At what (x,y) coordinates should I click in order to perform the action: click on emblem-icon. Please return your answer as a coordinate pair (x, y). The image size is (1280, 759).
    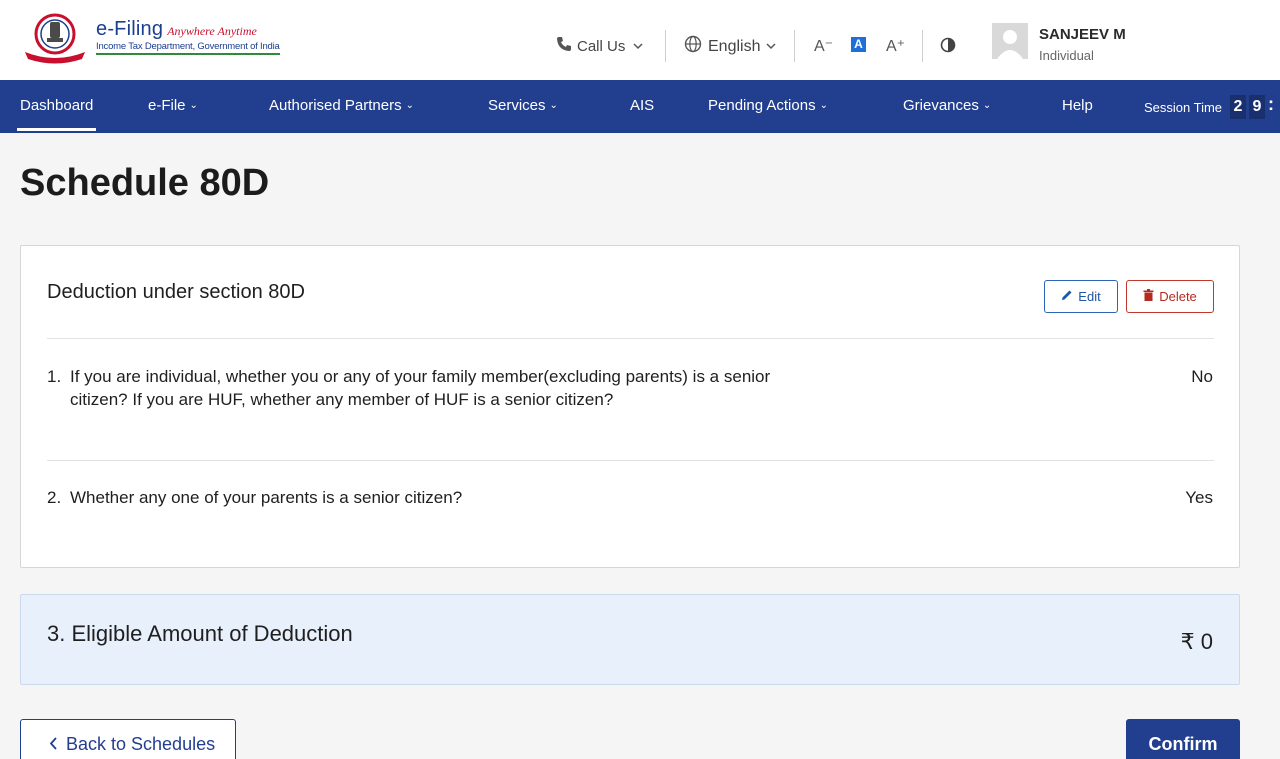
    Looking at the image, I should click on (55, 38).